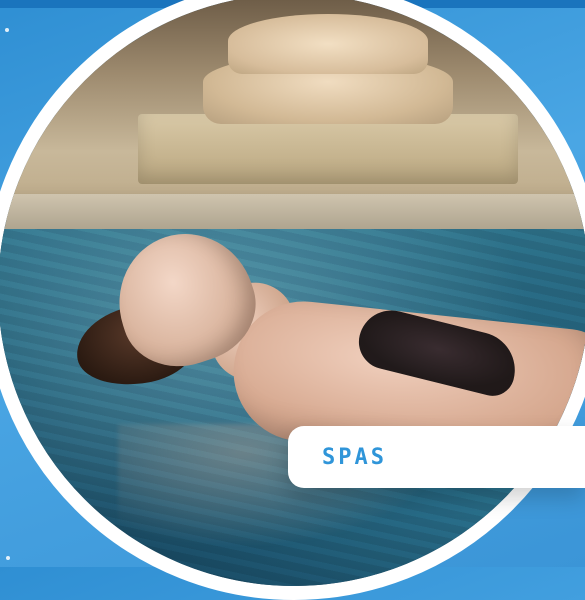 This screenshot has height=600, width=585. Describe the element at coordinates (436, 457) in the screenshot. I see `spas-card: SPAS` at that location.